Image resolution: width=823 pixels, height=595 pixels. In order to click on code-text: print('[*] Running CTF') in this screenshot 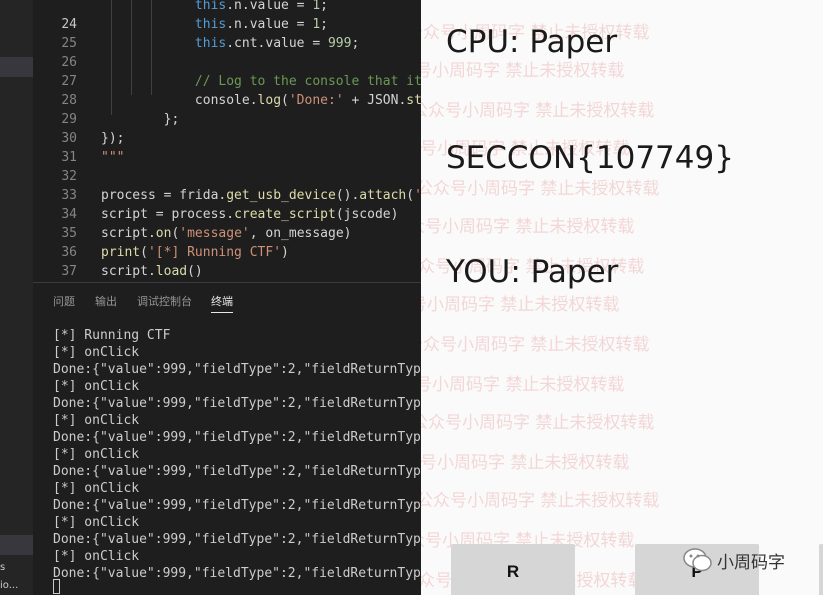, I will do `click(195, 252)`.